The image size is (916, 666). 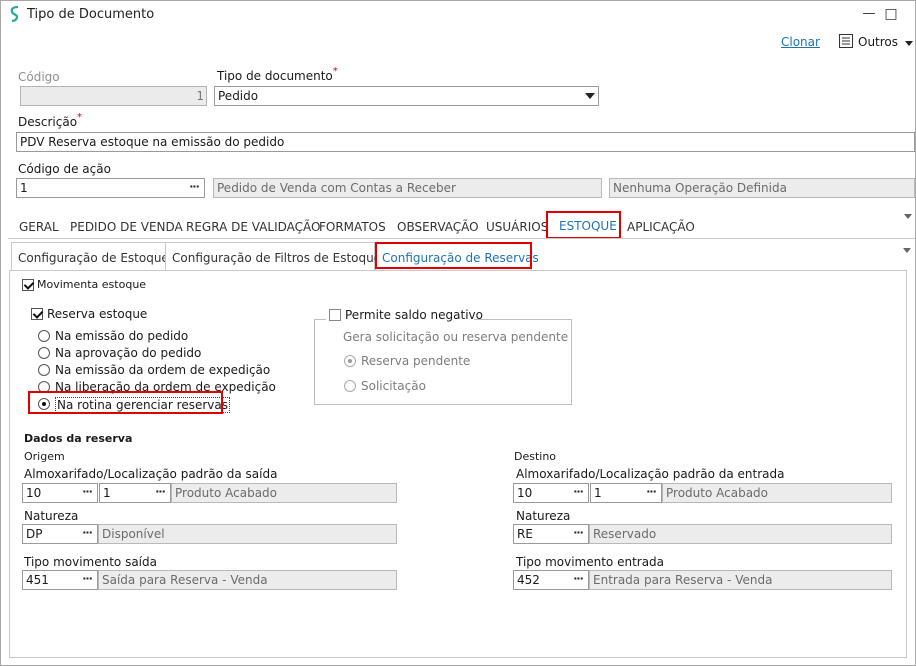 What do you see at coordinates (60, 493) in the screenshot?
I see `origem-almox-input: 10 ···` at bounding box center [60, 493].